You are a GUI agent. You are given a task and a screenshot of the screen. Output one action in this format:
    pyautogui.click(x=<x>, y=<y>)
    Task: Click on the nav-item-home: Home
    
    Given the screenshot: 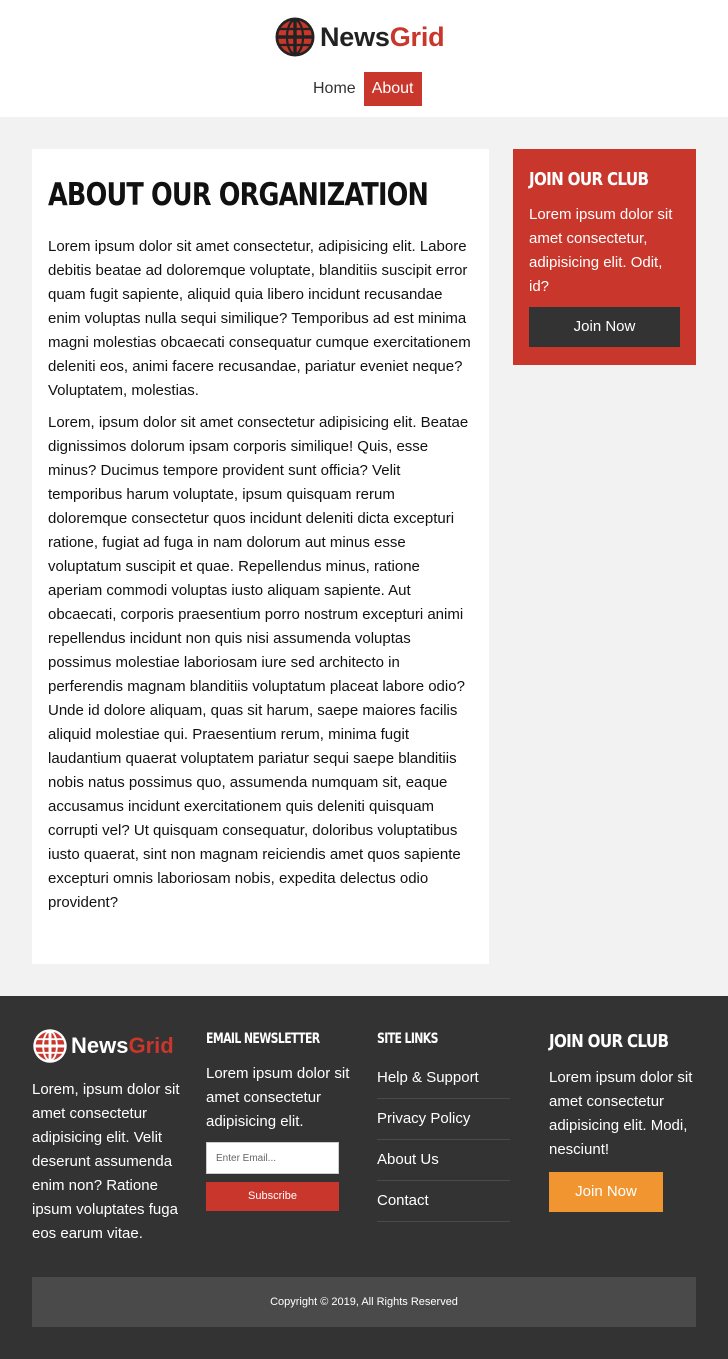 What is the action you would take?
    pyautogui.click(x=334, y=89)
    